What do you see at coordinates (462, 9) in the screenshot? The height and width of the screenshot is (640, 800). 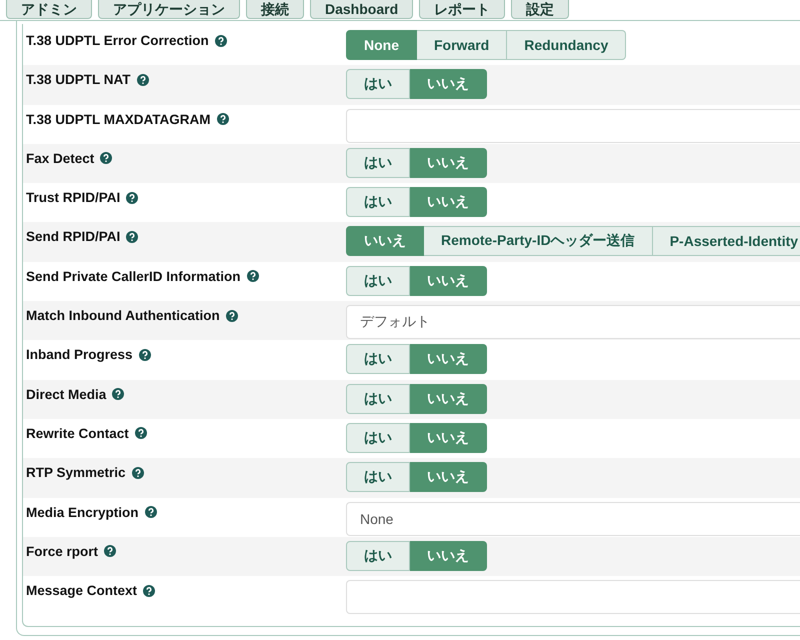 I see `nav-tab: レポート` at bounding box center [462, 9].